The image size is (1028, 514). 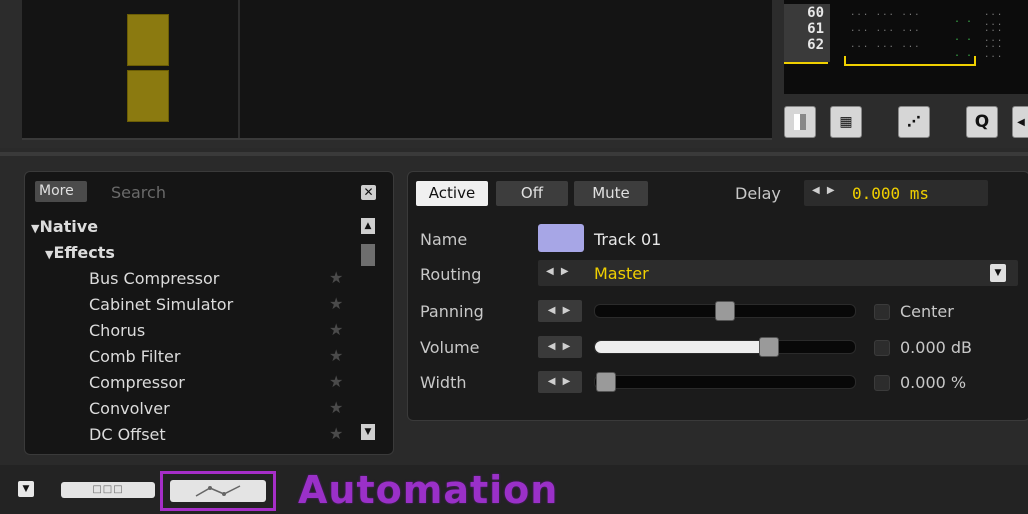 I want to click on mute-button: Mute, so click(x=611, y=193).